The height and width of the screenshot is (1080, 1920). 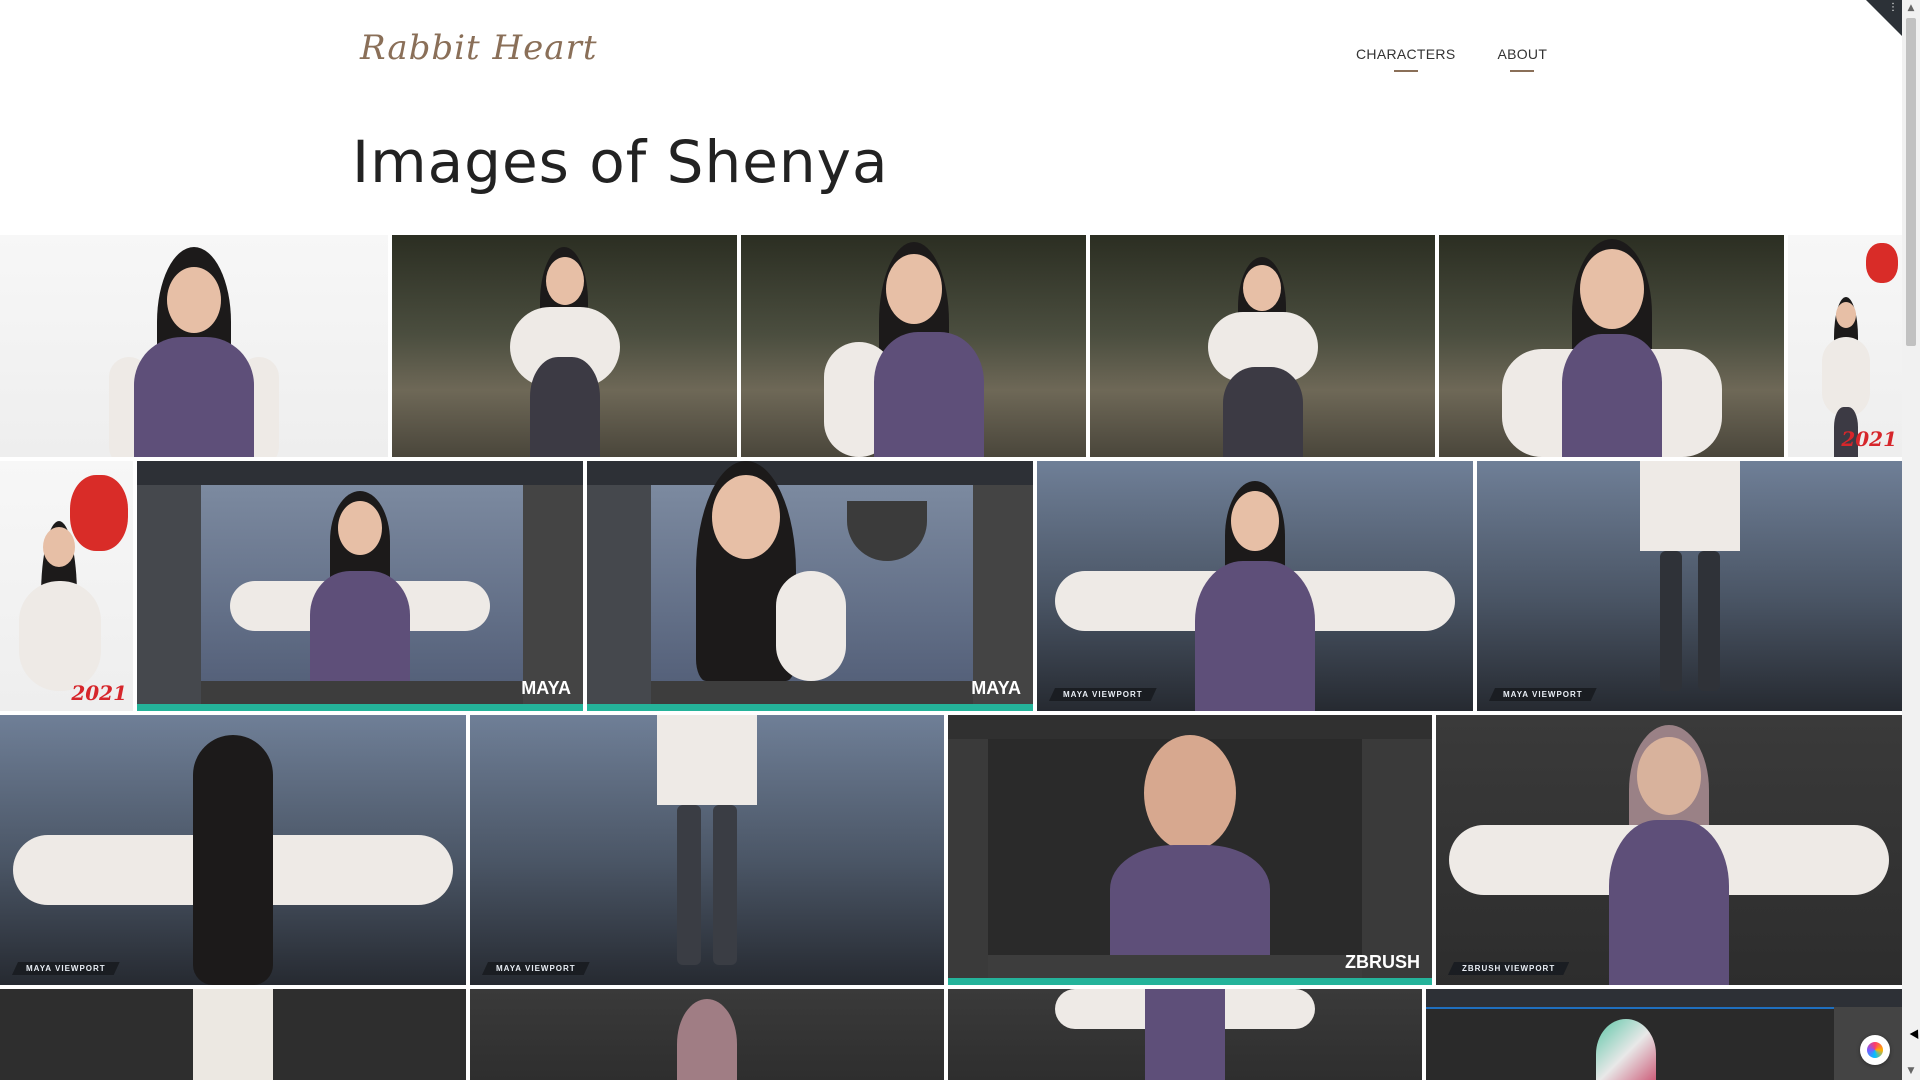 What do you see at coordinates (1382, 962) in the screenshot?
I see `zbrush-brand: ZBRUSH` at bounding box center [1382, 962].